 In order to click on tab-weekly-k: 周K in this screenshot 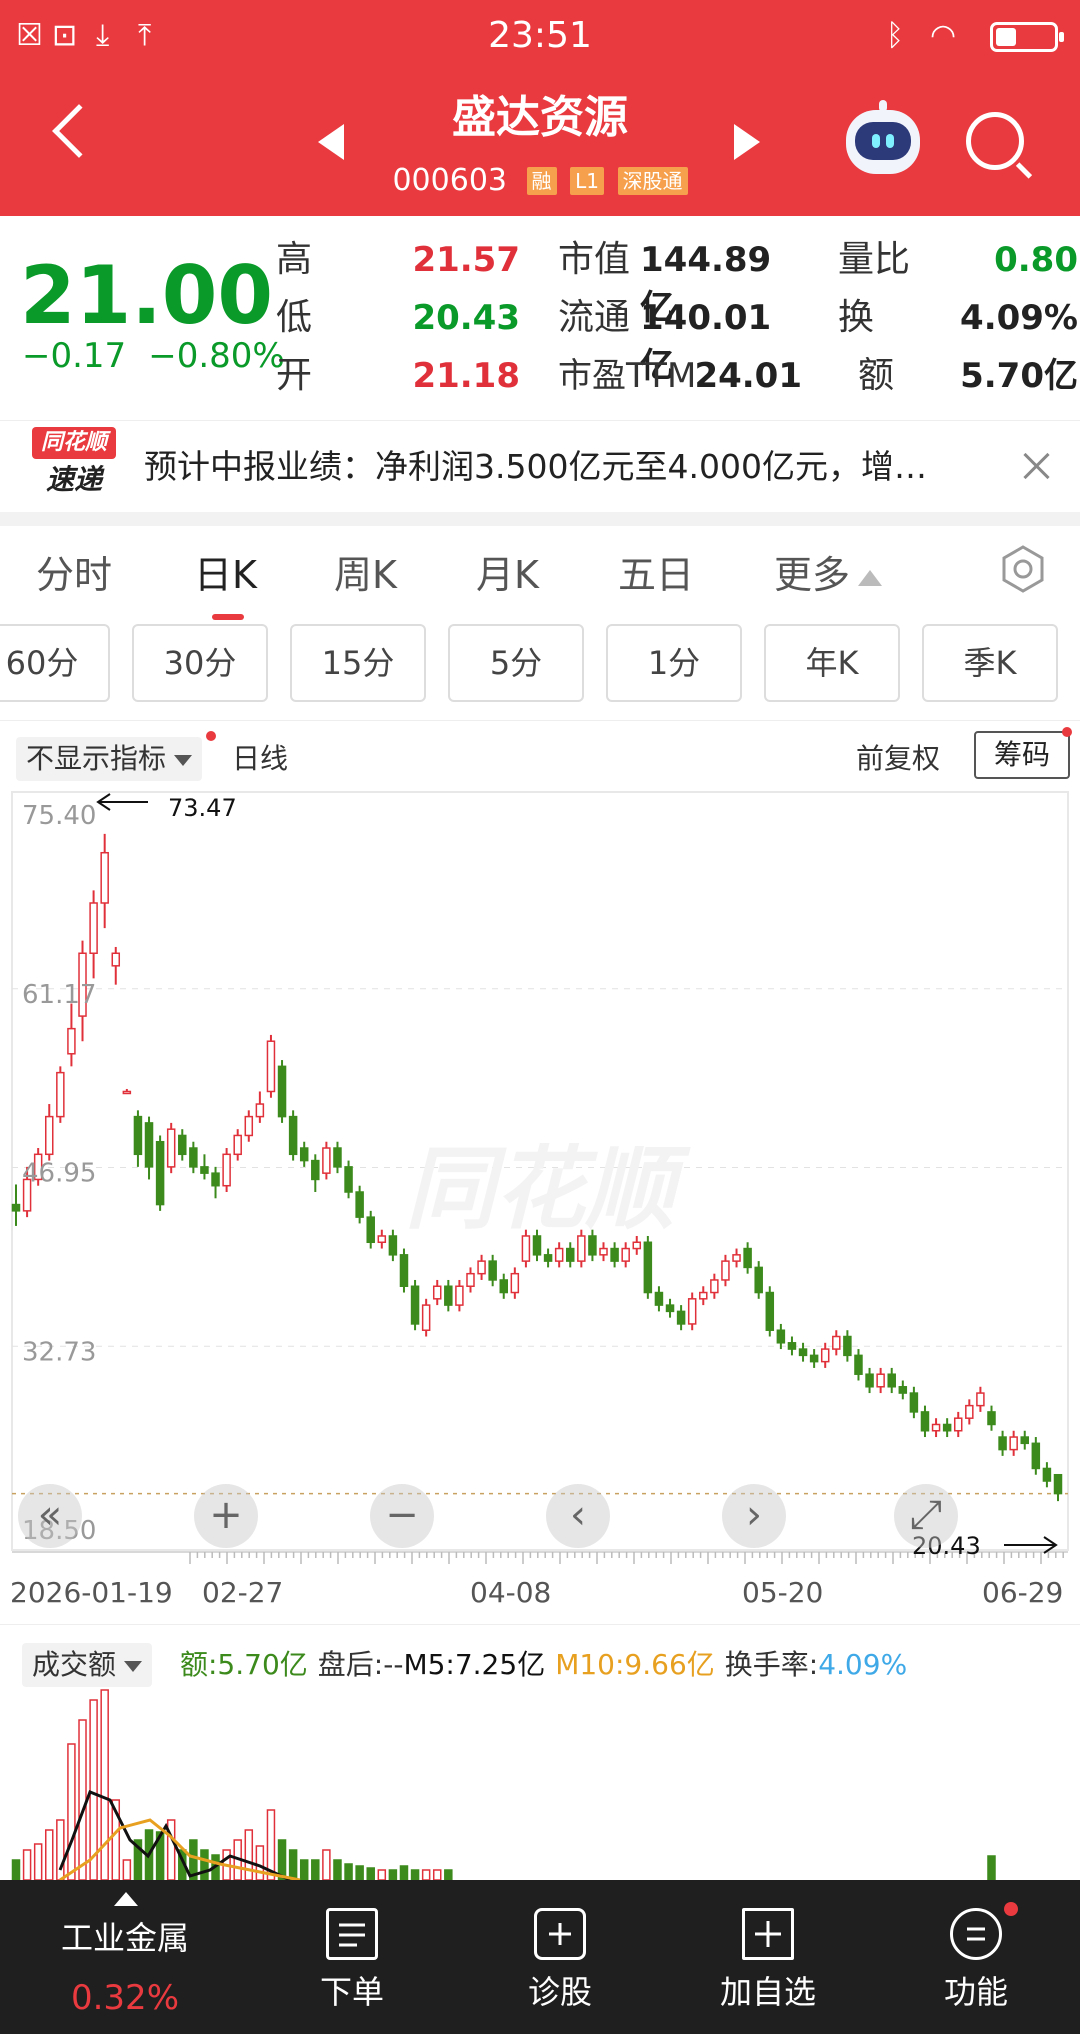, I will do `click(365, 575)`.